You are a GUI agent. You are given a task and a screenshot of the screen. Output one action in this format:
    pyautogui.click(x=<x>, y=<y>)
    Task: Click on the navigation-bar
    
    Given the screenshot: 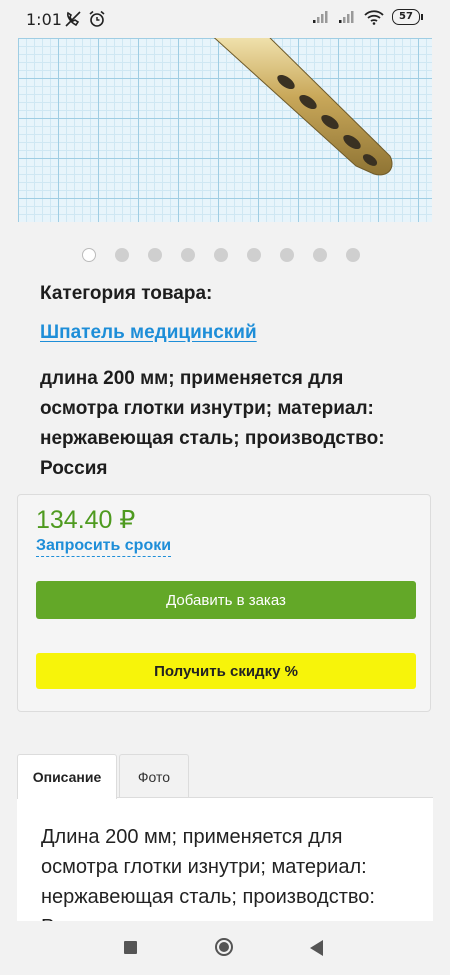 What is the action you would take?
    pyautogui.click(x=225, y=948)
    